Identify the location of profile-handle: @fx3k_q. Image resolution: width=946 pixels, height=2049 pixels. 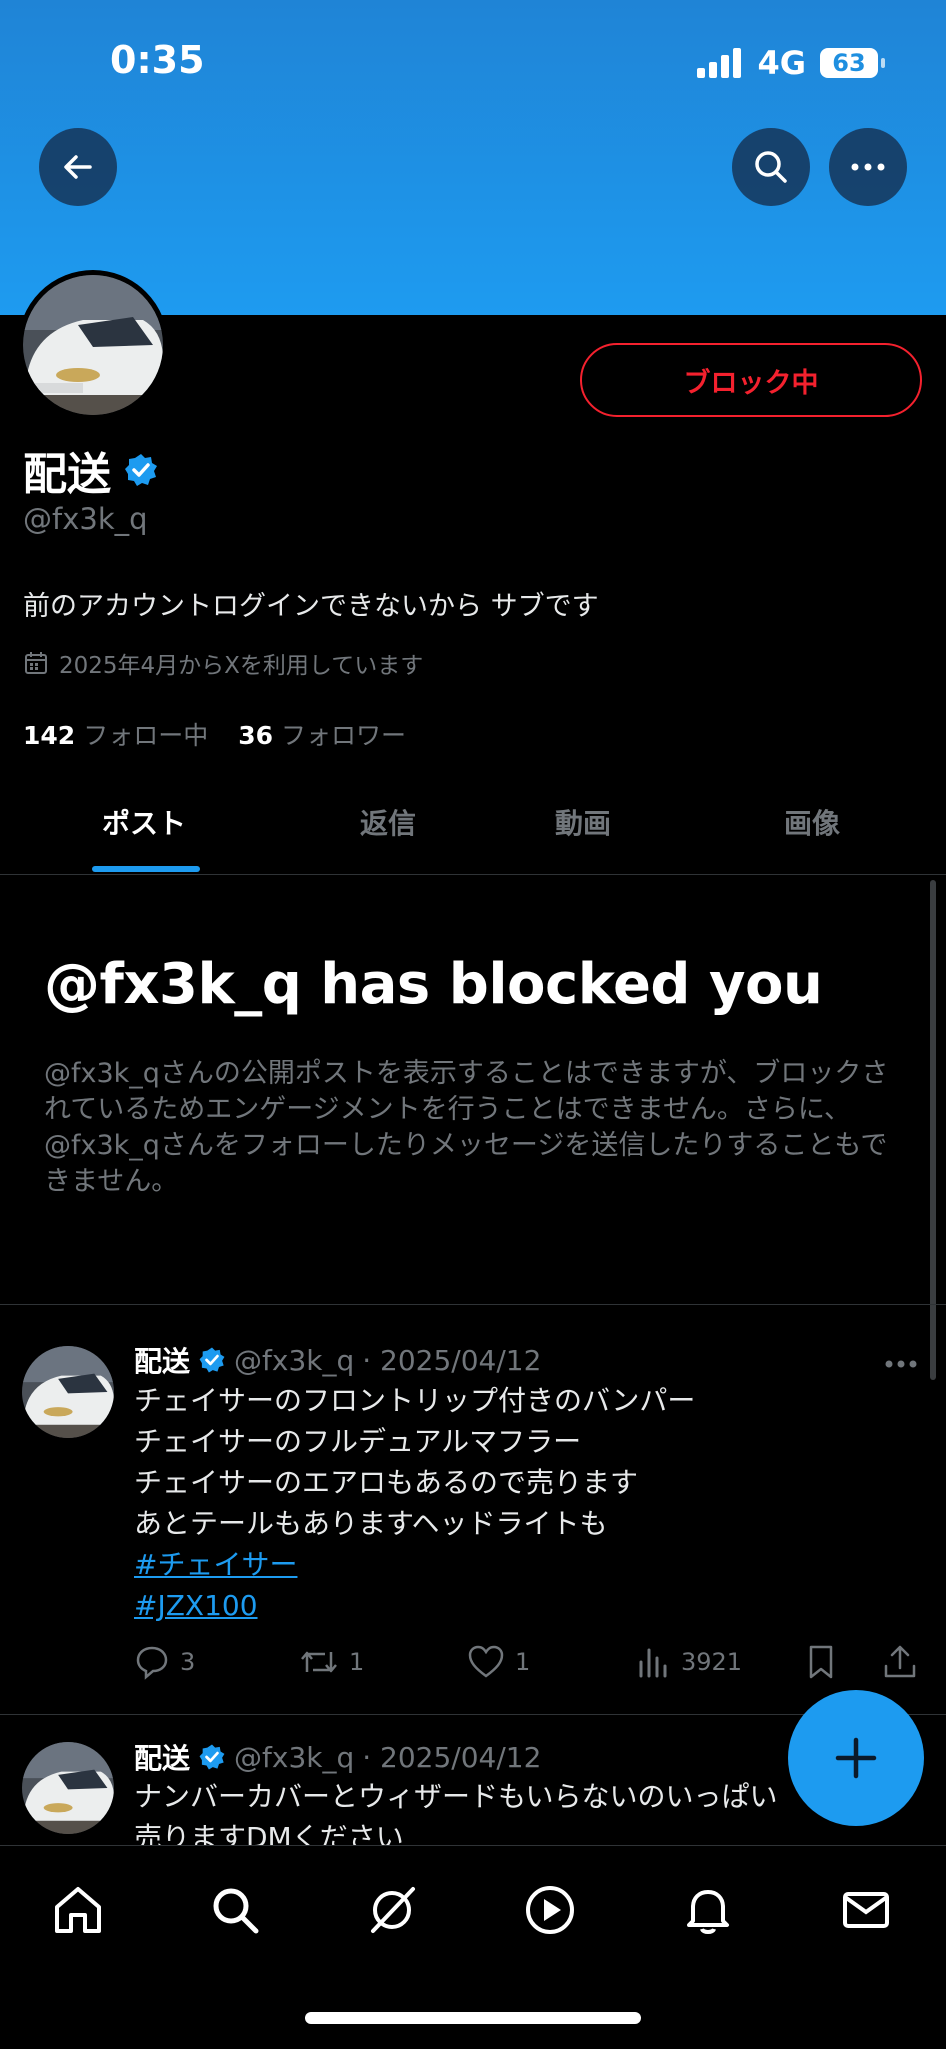
(85, 519).